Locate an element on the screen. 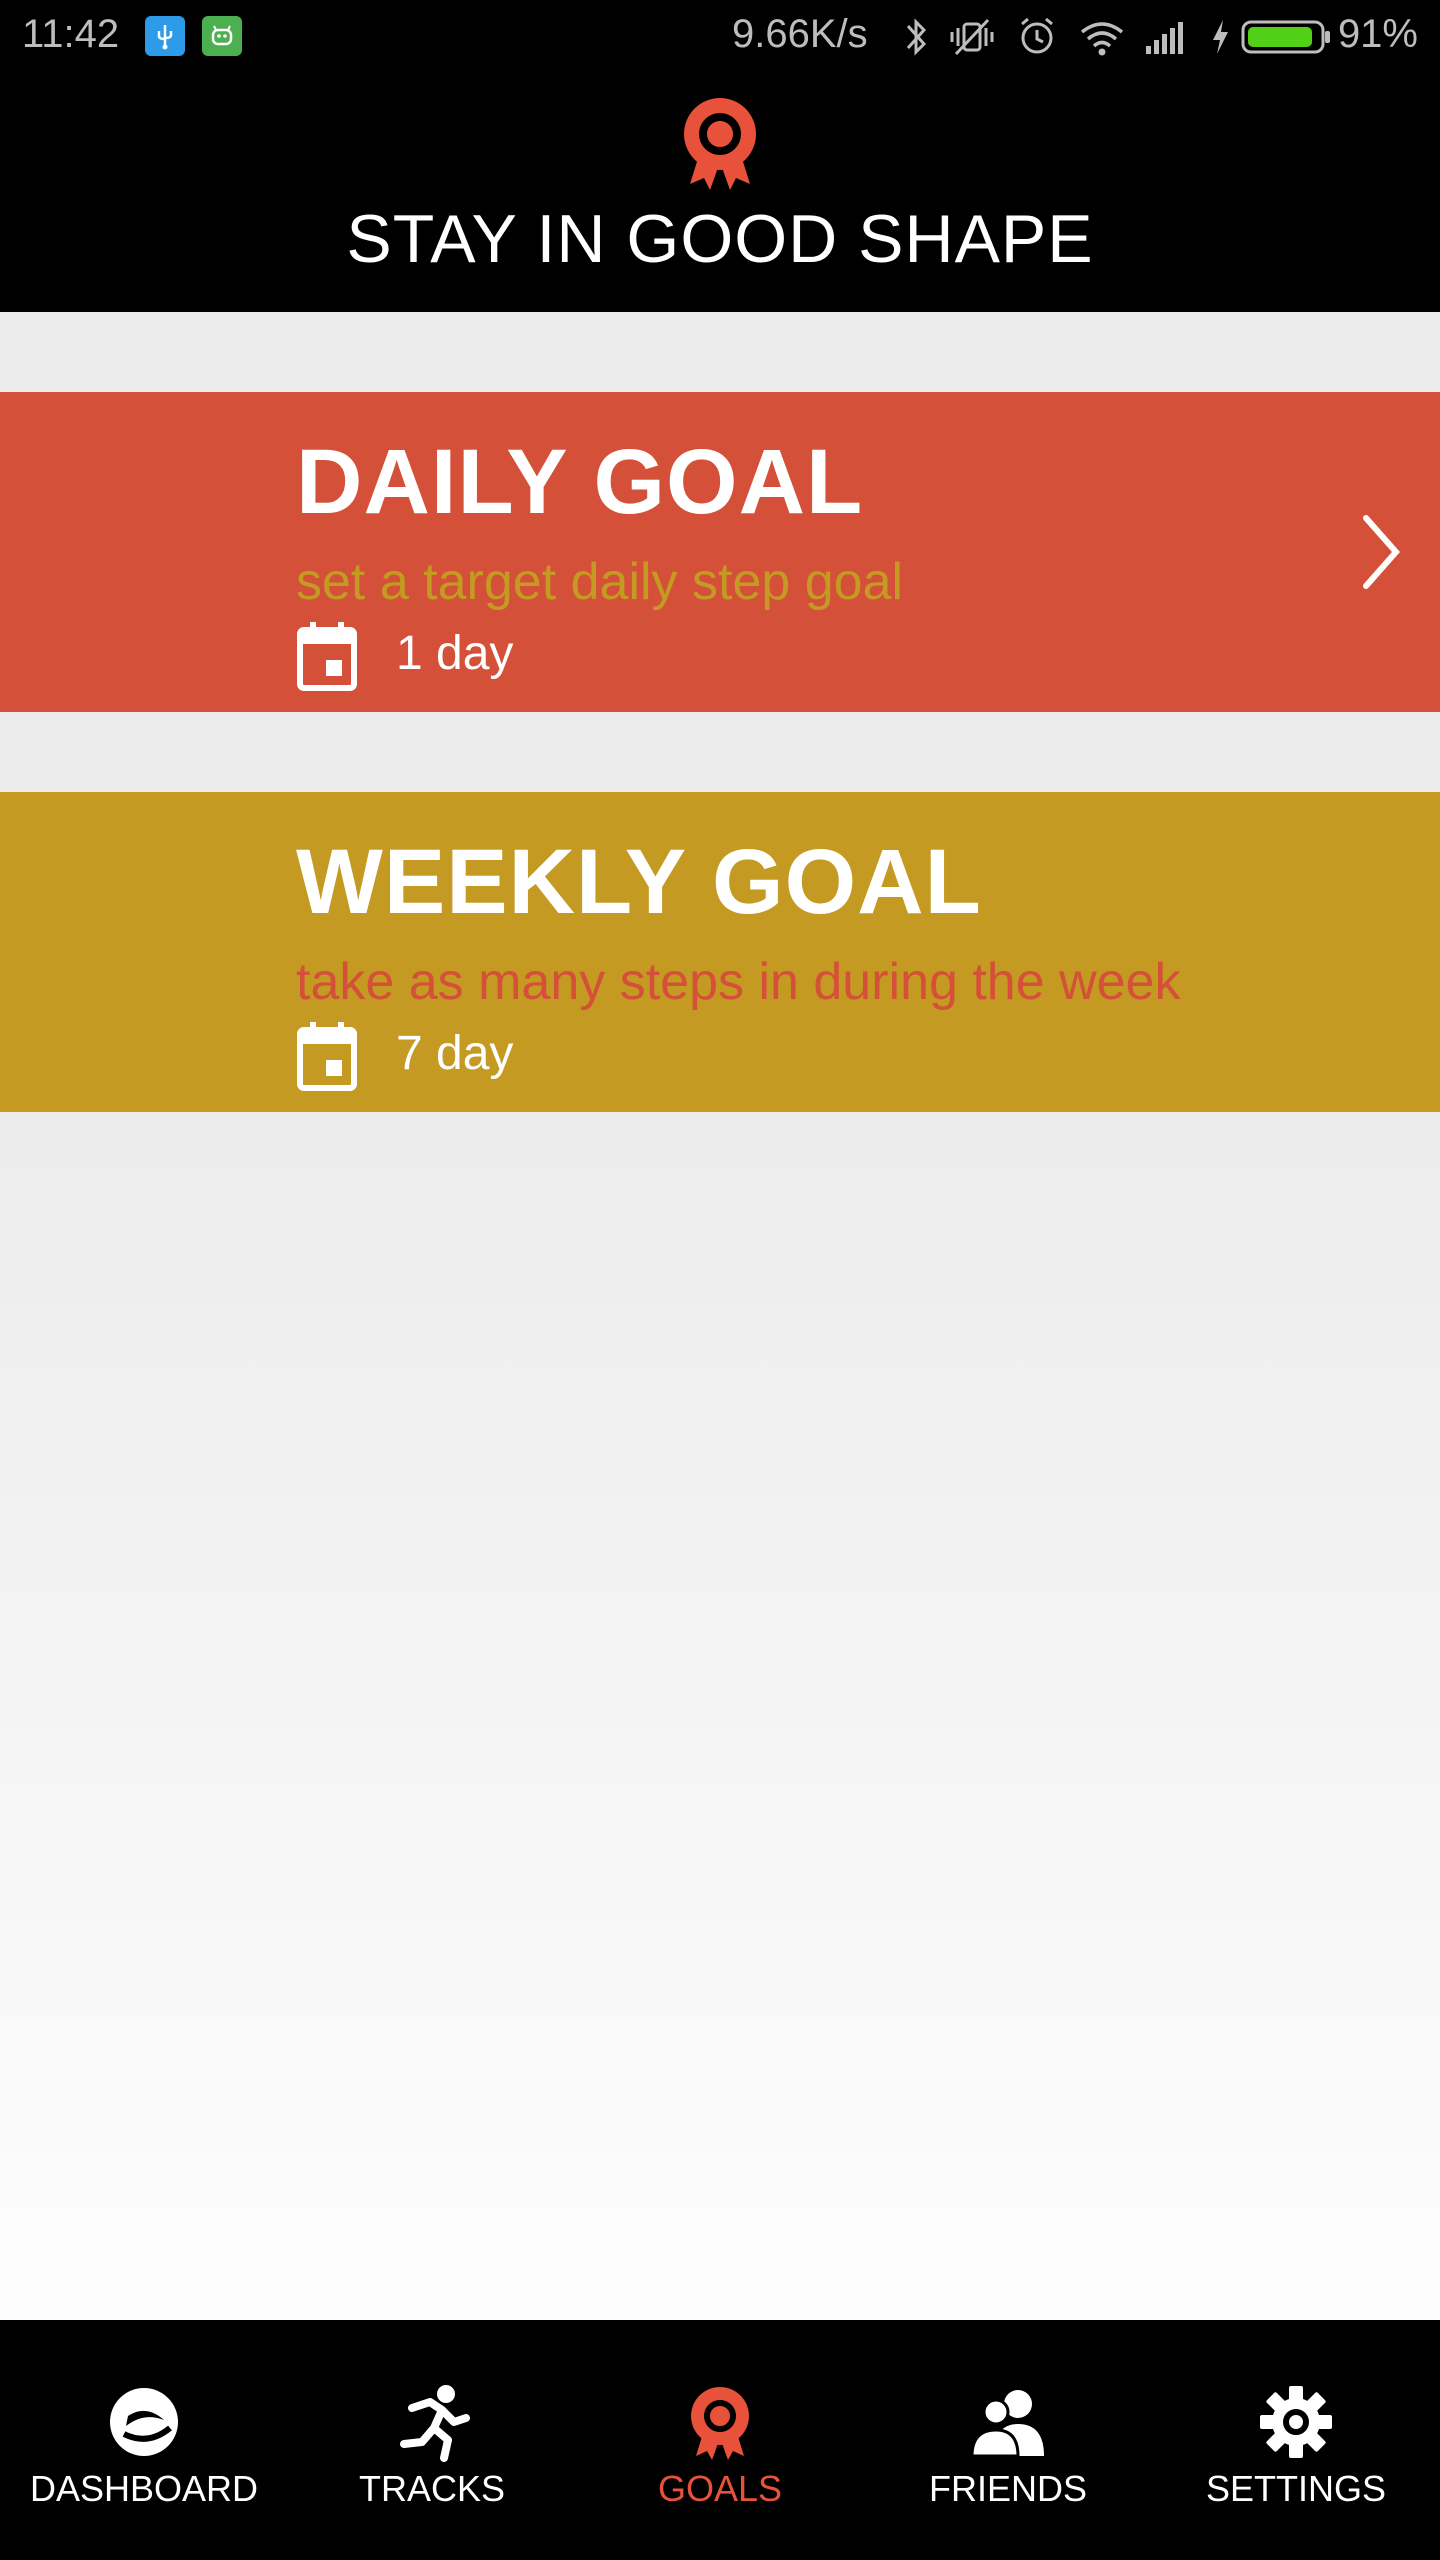 This screenshot has height=2560, width=1440. nav-label: TRACKS is located at coordinates (432, 2488).